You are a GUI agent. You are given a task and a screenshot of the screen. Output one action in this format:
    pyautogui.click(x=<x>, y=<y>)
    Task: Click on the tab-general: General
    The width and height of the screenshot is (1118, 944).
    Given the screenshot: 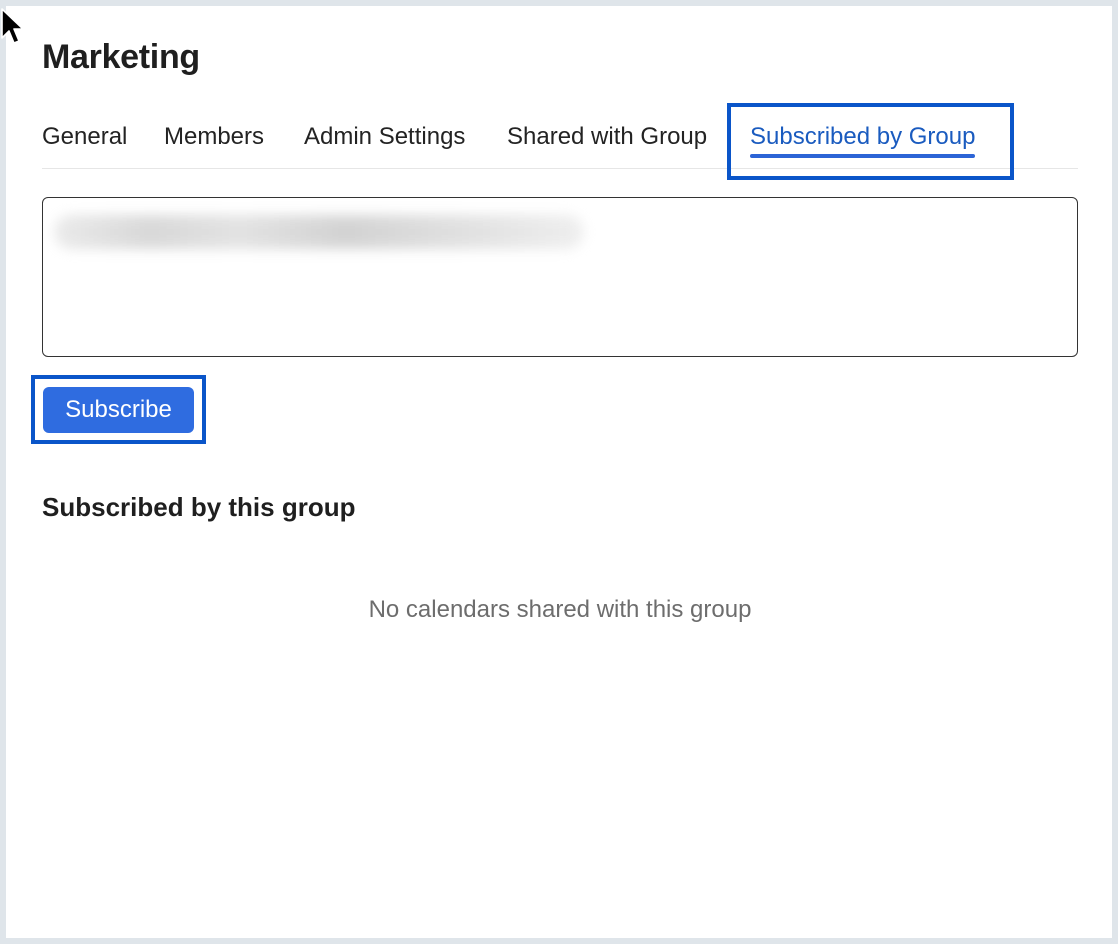 What is the action you would take?
    pyautogui.click(x=84, y=142)
    